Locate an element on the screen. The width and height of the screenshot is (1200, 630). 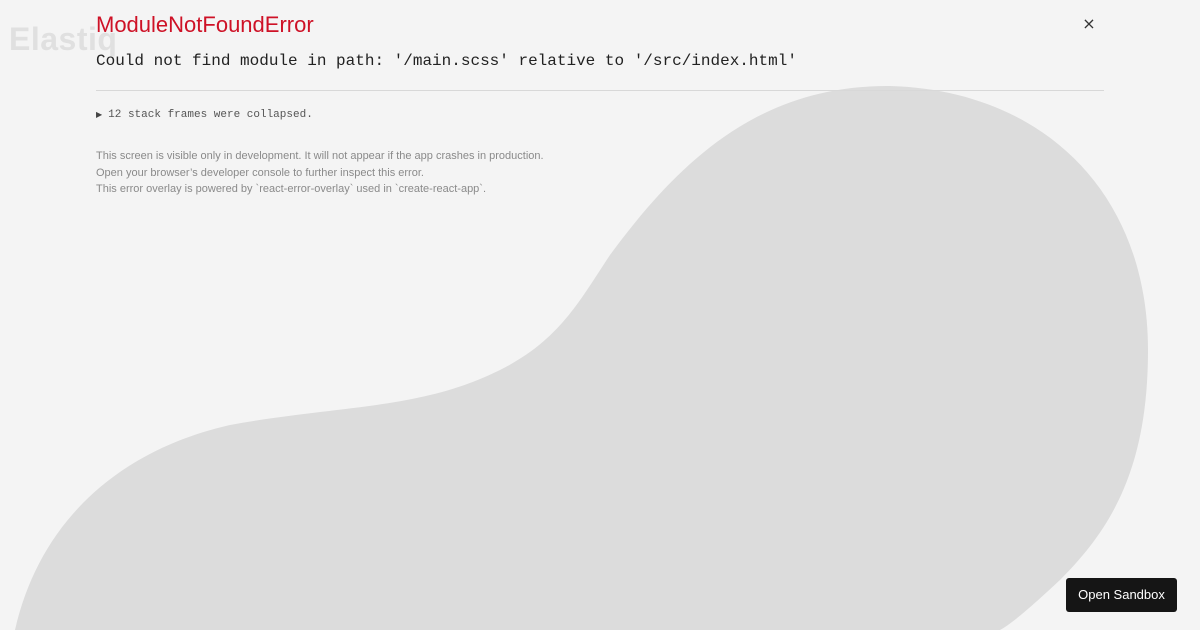
stack-frames-toggle: ▶ 12 stack frames were collapsed. is located at coordinates (204, 115).